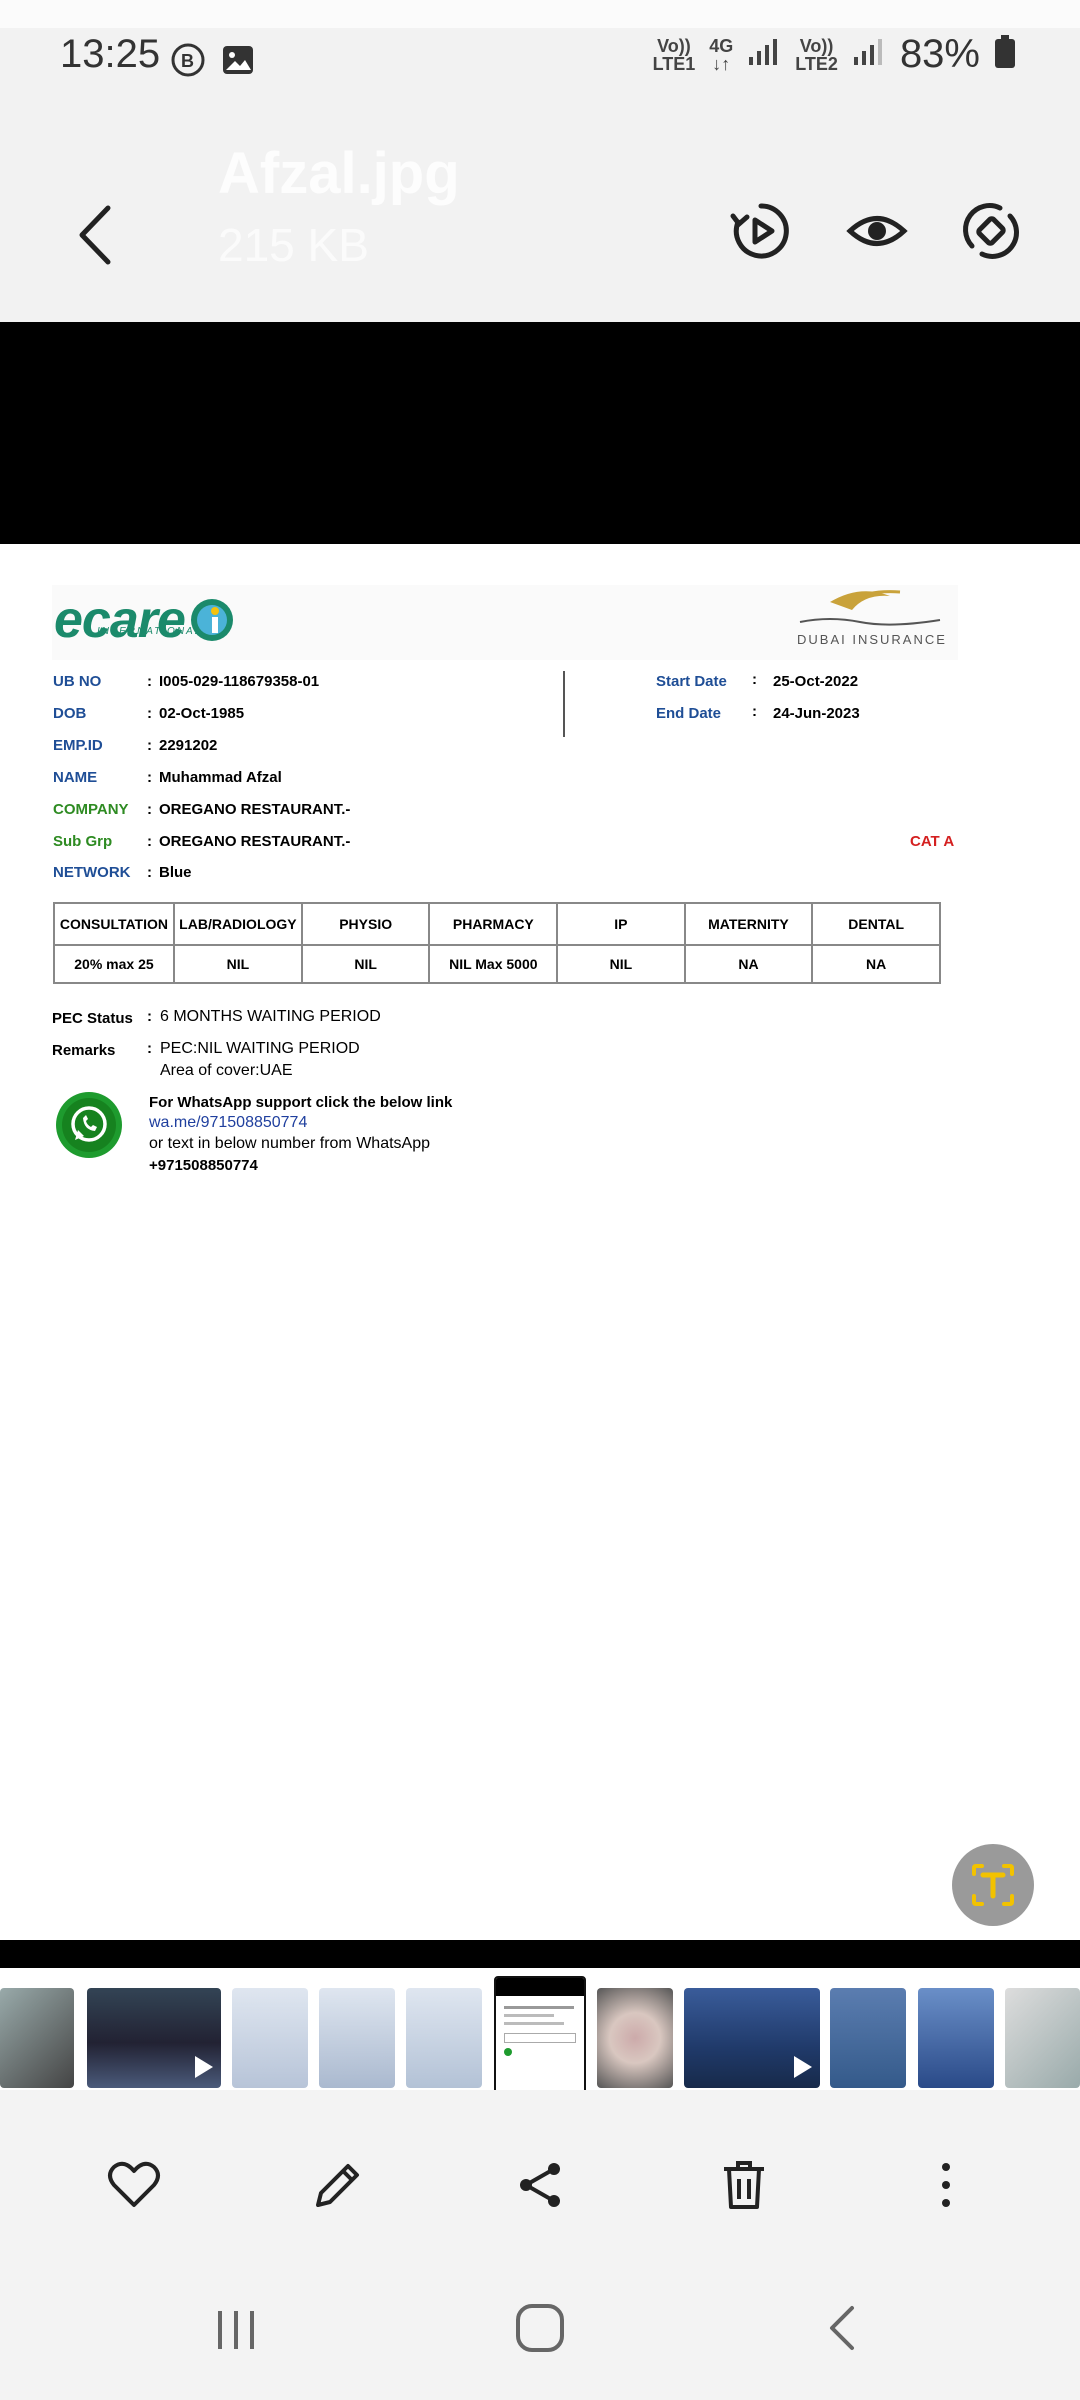 The image size is (1080, 2400). I want to click on extract-text-button, so click(993, 1885).